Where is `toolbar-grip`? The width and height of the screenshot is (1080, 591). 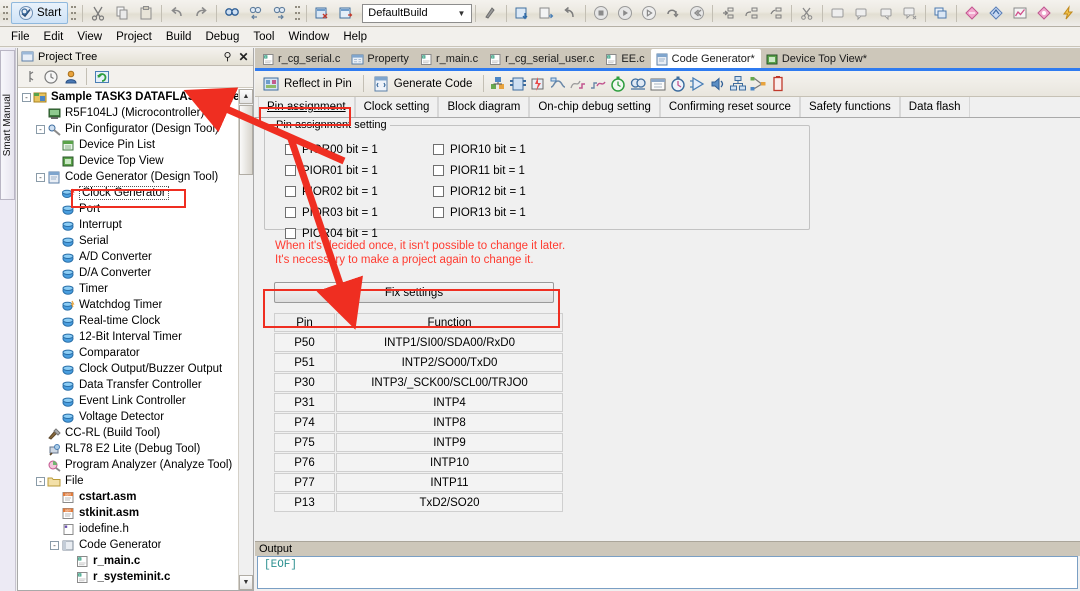 toolbar-grip is located at coordinates (5, 13).